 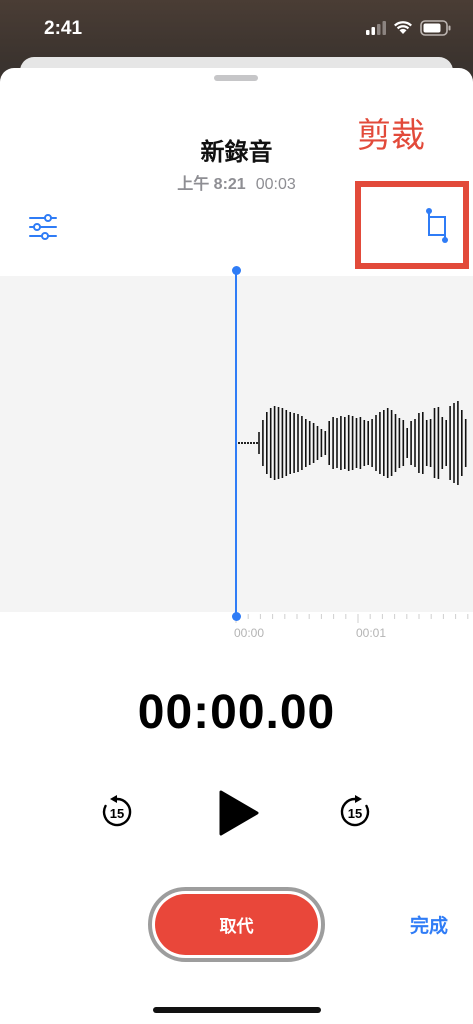 What do you see at coordinates (236, 31) in the screenshot?
I see `status-bar: 2:41` at bounding box center [236, 31].